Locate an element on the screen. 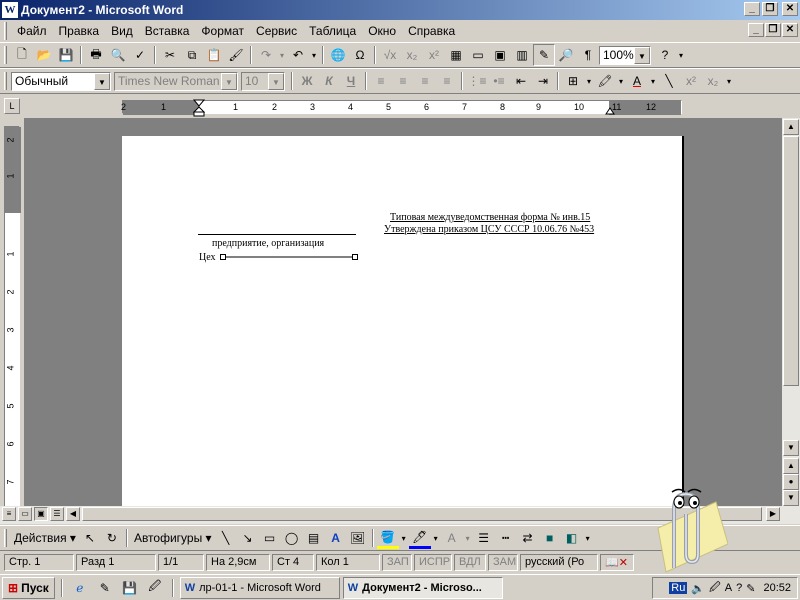  menu-table: Таблица is located at coordinates (332, 31).